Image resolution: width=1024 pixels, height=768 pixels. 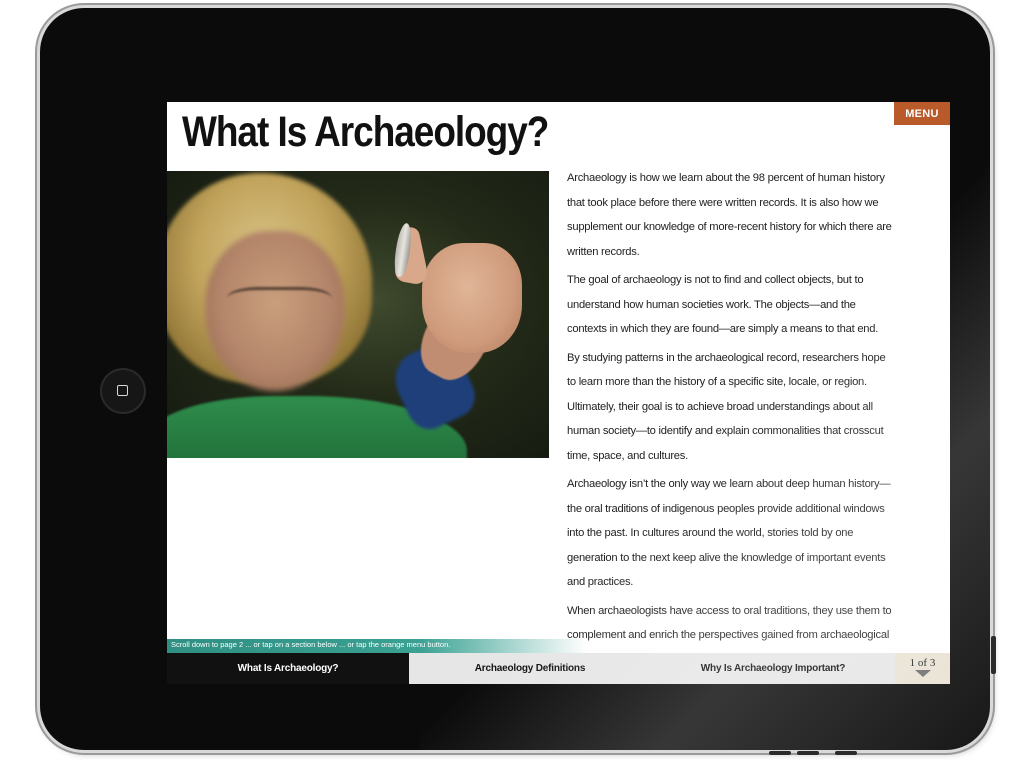 I want to click on volume-button, so click(x=993, y=655).